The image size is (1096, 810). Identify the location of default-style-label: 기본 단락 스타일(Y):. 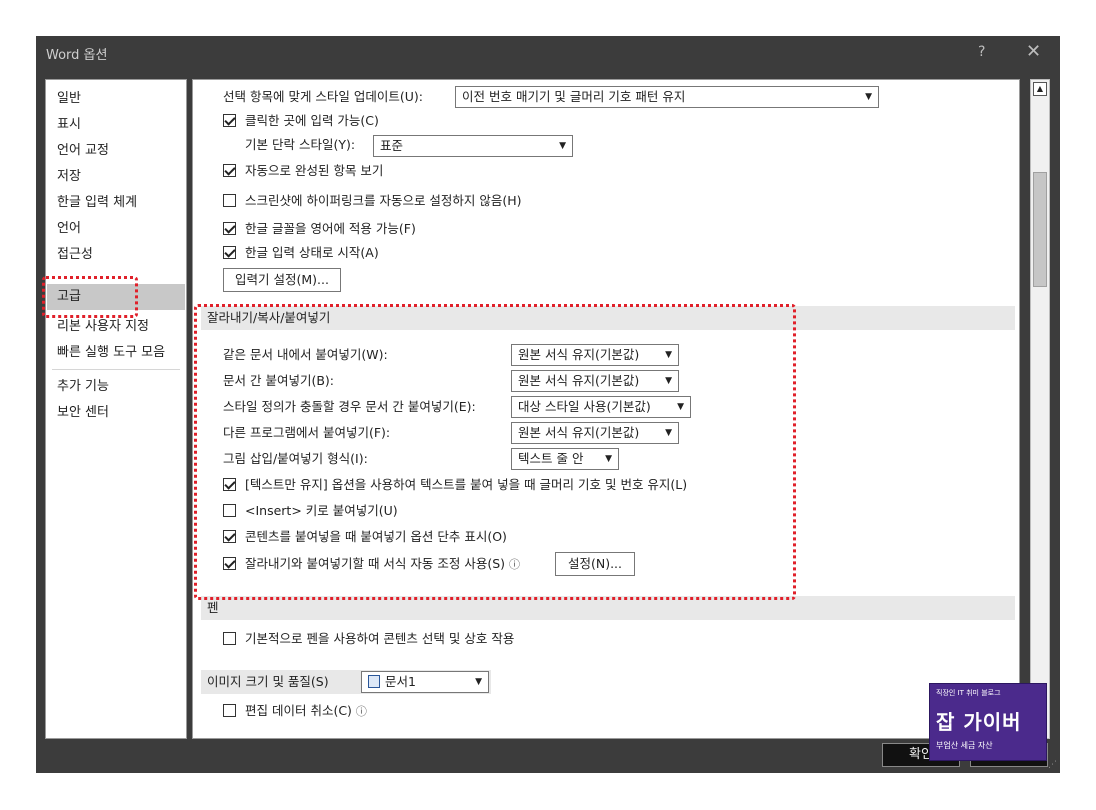
(300, 144).